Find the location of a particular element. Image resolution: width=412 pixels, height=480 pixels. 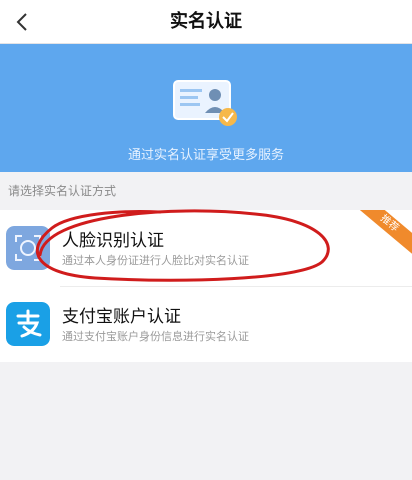

face-id-icon is located at coordinates (28, 248).